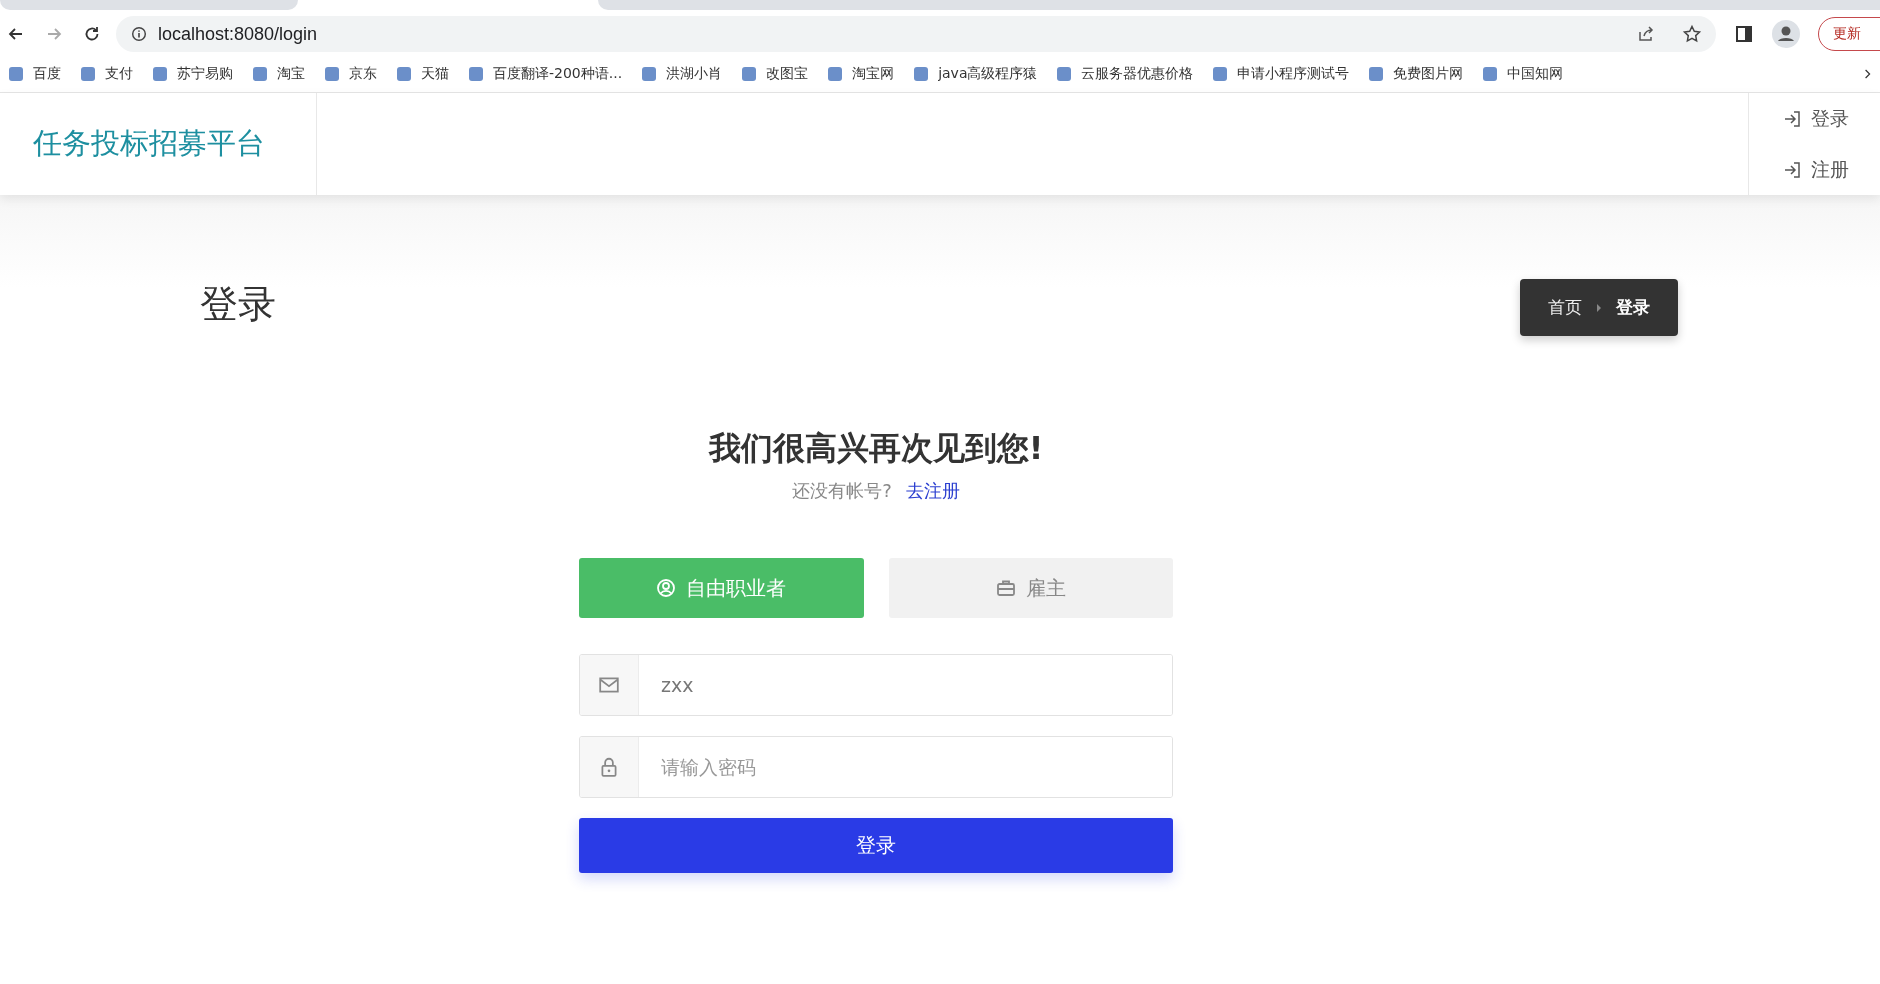 The width and height of the screenshot is (1880, 984). Describe the element at coordinates (1868, 74) in the screenshot. I see `chevron-icon` at that location.